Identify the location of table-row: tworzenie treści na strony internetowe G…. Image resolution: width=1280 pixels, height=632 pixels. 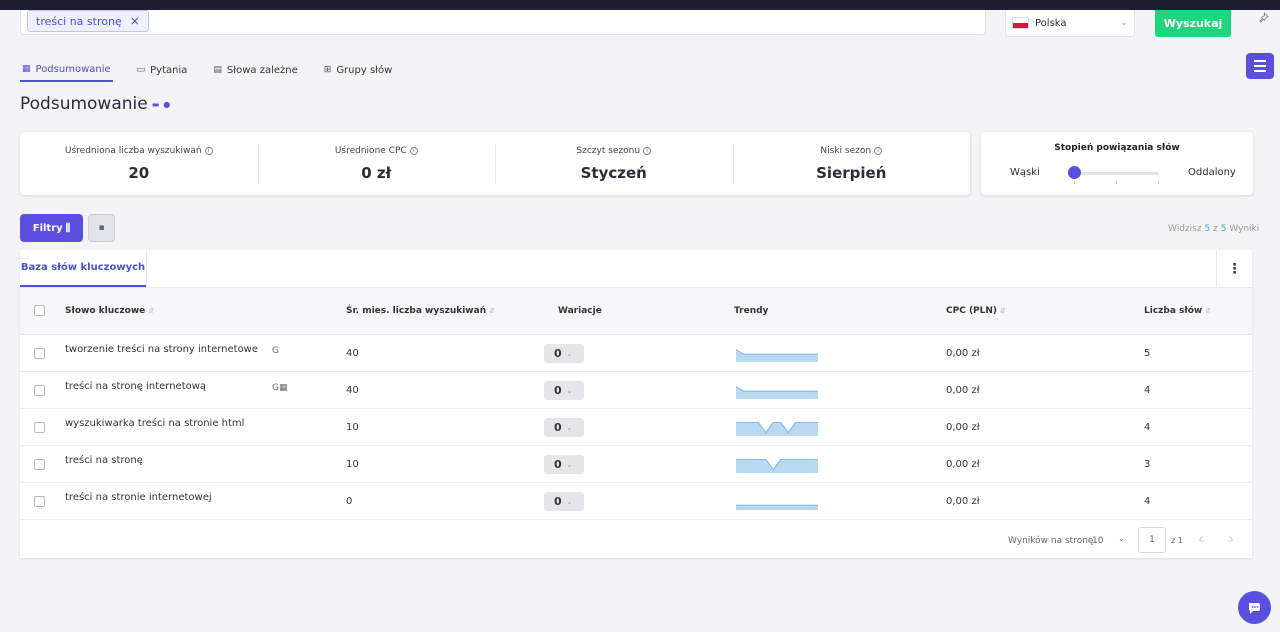
(636, 353).